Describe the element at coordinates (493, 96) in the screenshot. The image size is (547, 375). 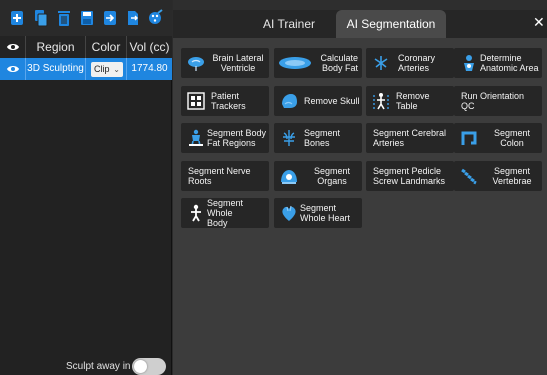
I see `tool-label: Run Orientation` at that location.